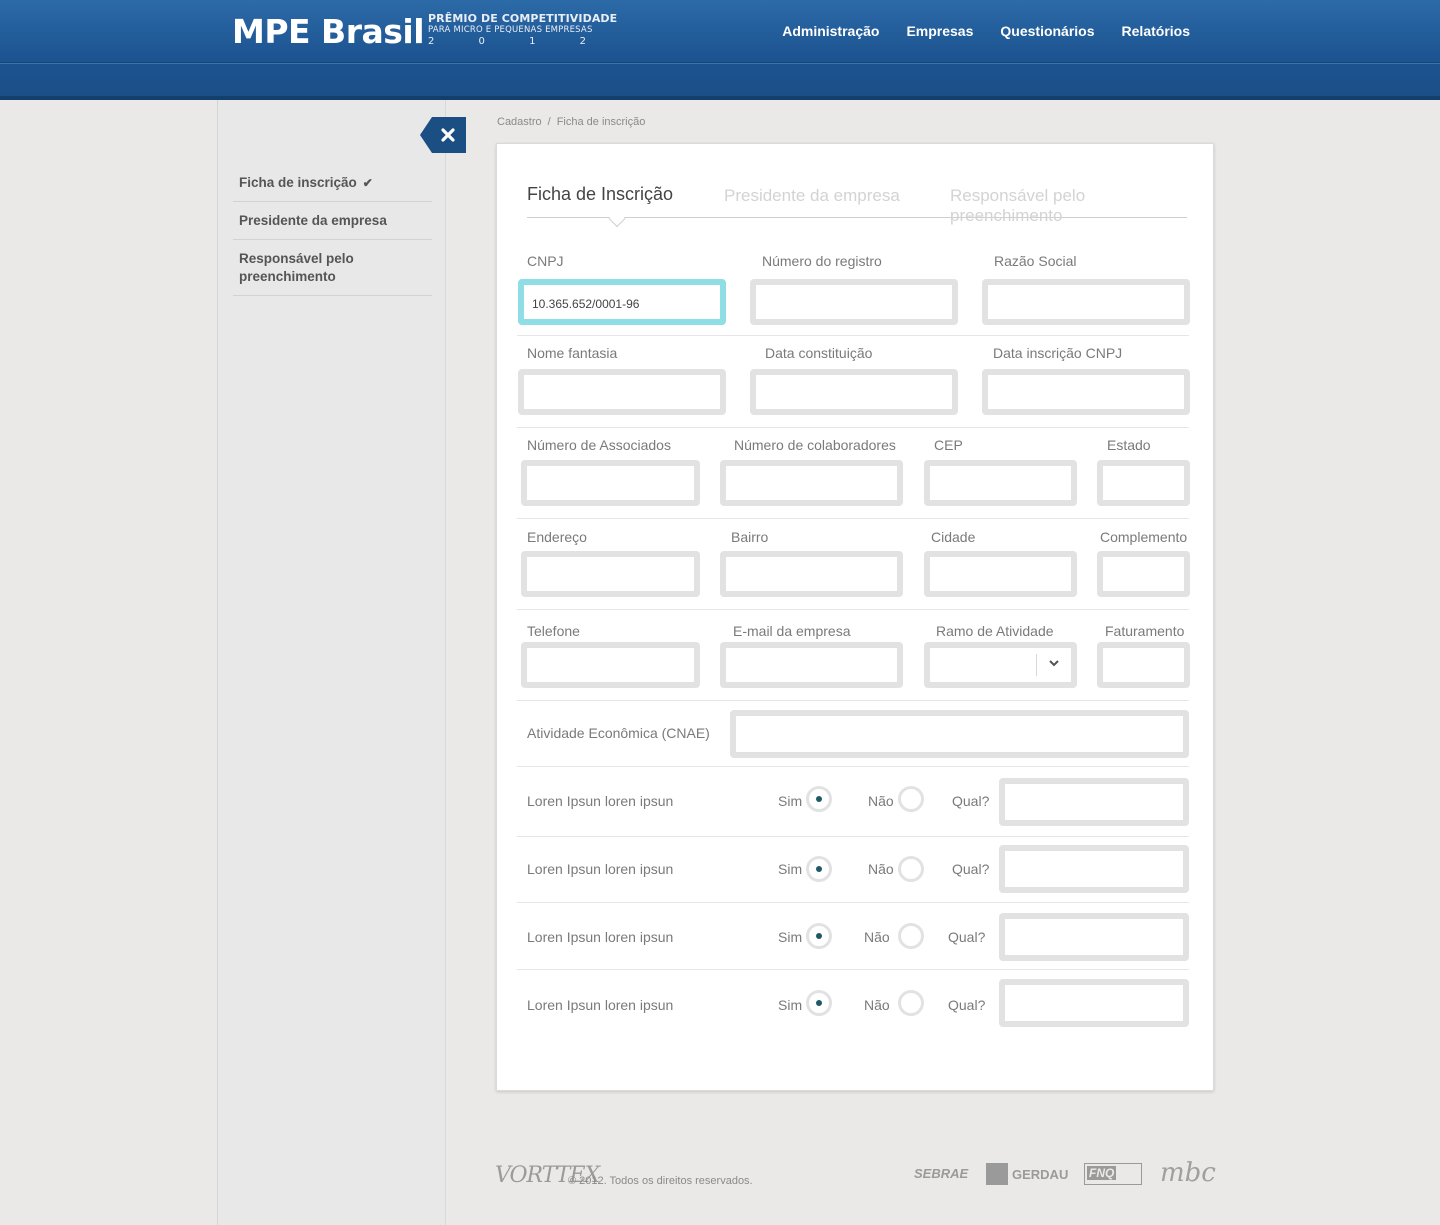 The width and height of the screenshot is (1440, 1225). Describe the element at coordinates (610, 574) in the screenshot. I see `endereco-input` at that location.